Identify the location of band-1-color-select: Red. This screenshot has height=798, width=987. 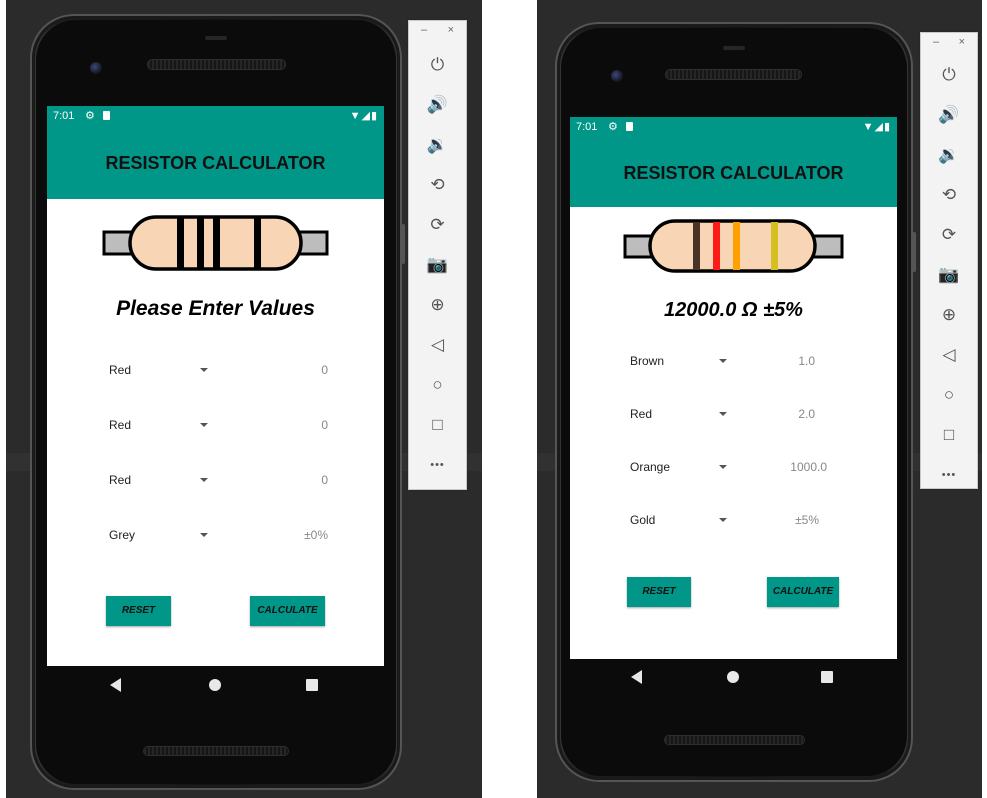
(120, 370).